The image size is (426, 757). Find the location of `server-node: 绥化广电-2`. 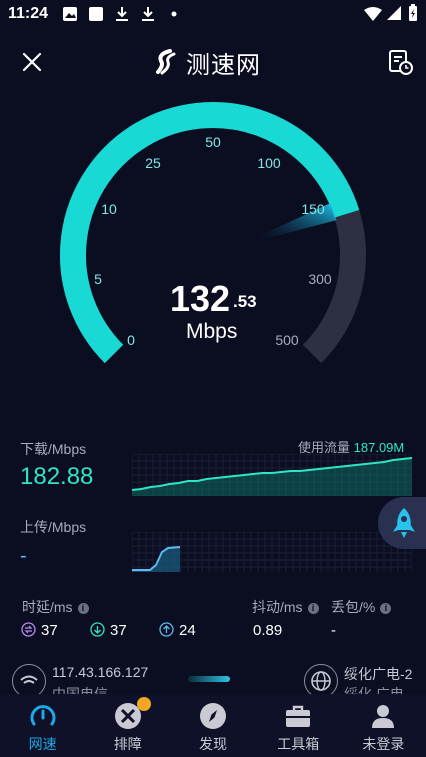

server-node: 绥化广电-2 is located at coordinates (378, 674).